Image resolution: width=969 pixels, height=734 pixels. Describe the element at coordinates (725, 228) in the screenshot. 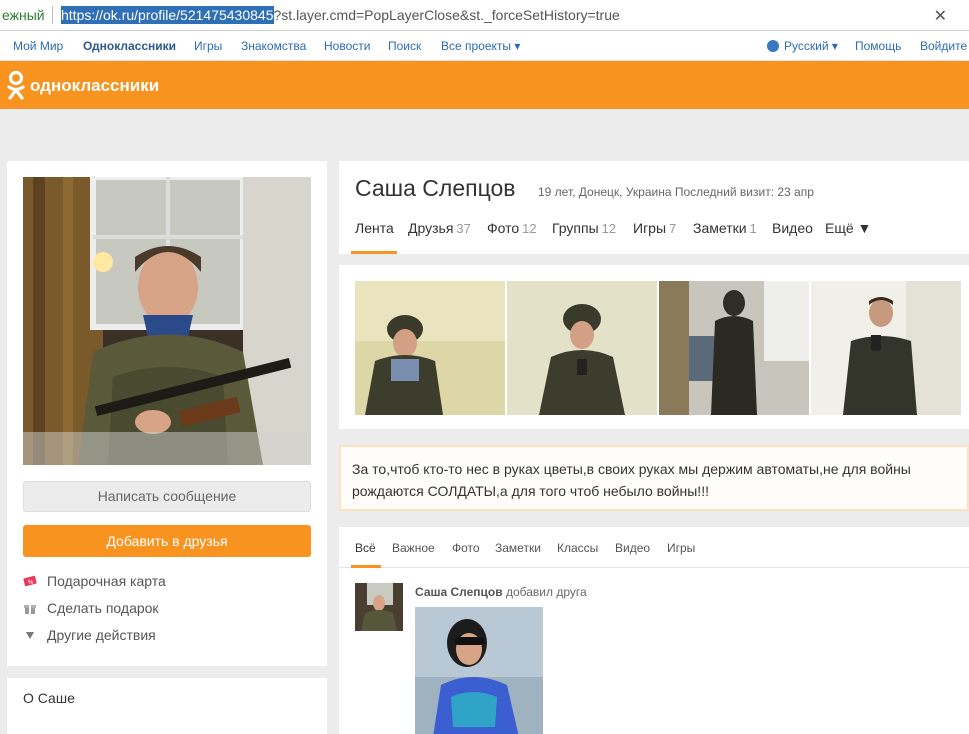

I see `tab-notes: Заметки 1` at that location.